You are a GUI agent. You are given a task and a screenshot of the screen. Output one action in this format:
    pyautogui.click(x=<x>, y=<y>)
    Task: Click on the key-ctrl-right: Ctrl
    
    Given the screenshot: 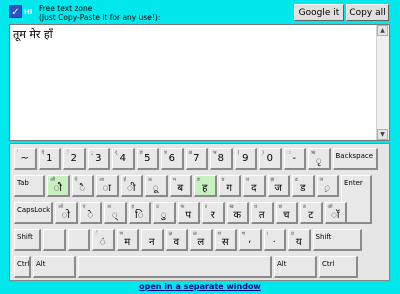 What is the action you would take?
    pyautogui.click(x=338, y=267)
    